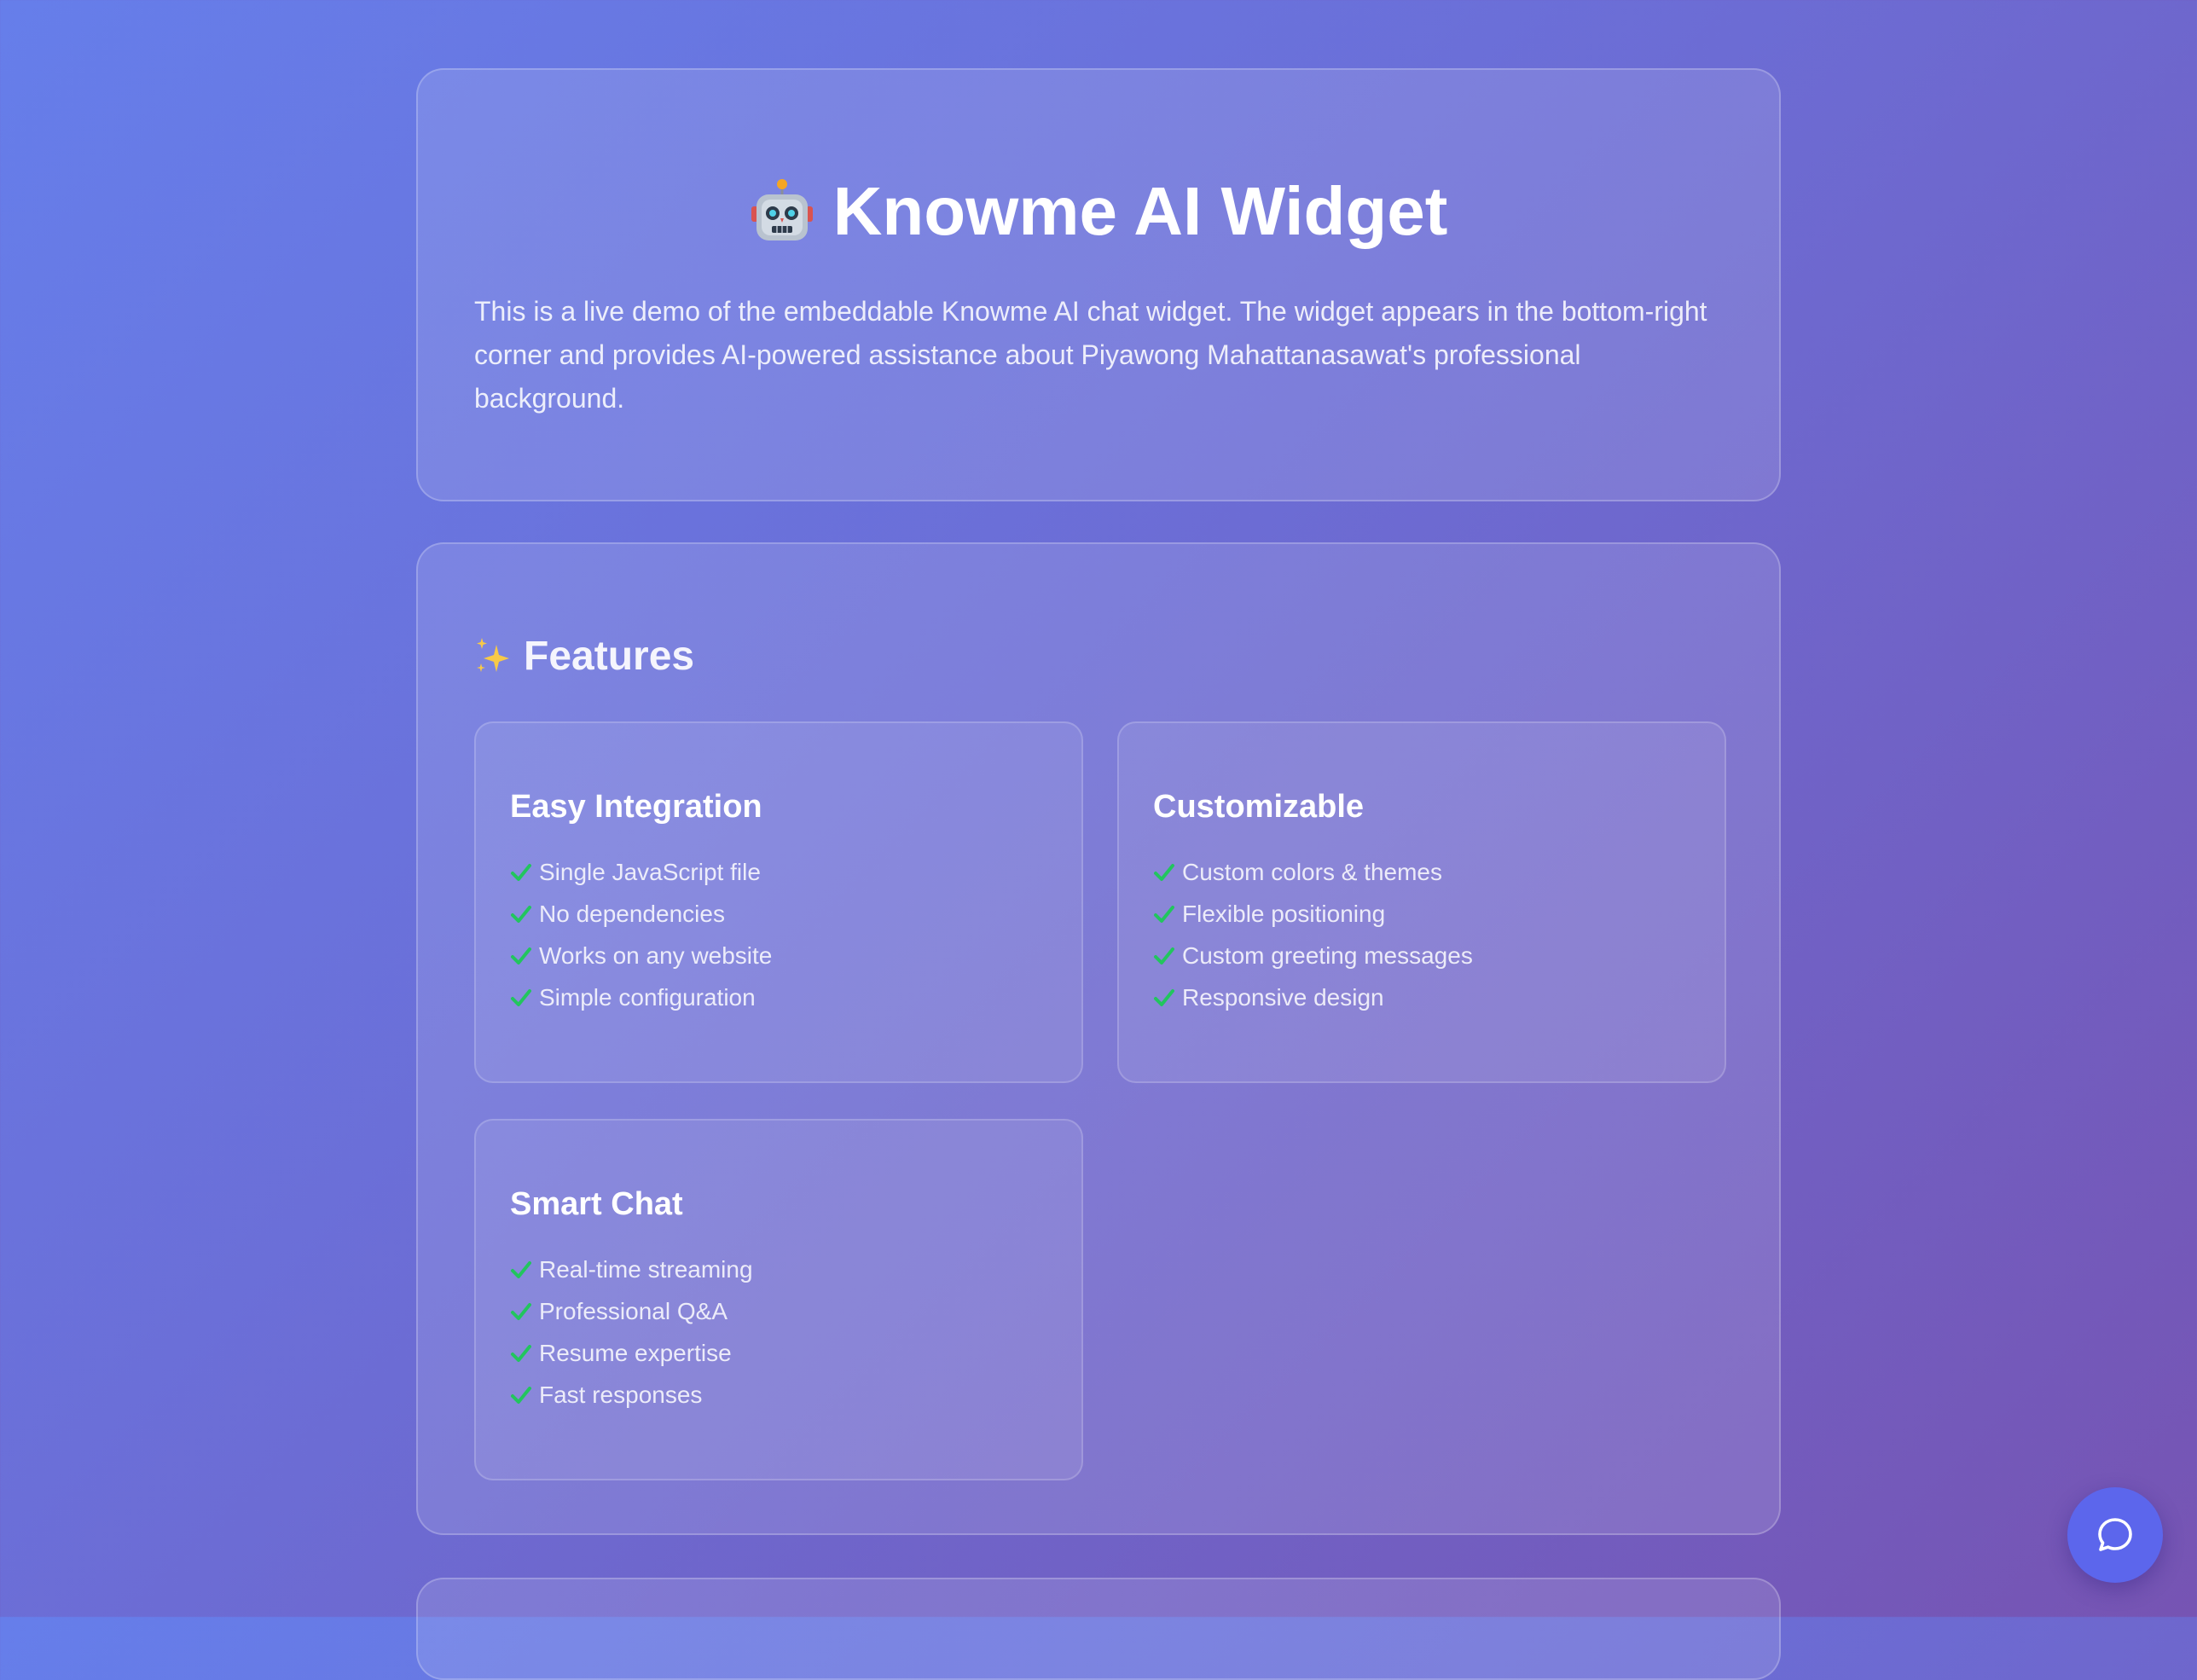 The image size is (2197, 1680). I want to click on chat-bubble-icon, so click(2115, 1534).